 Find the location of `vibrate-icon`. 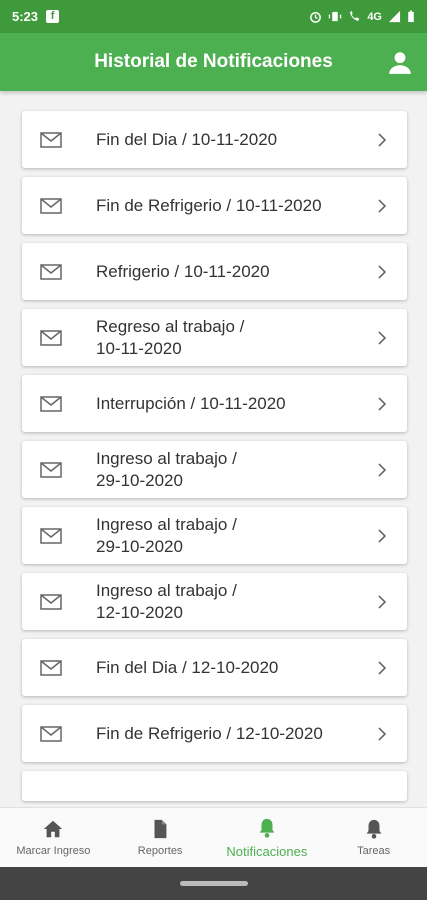

vibrate-icon is located at coordinates (335, 16).